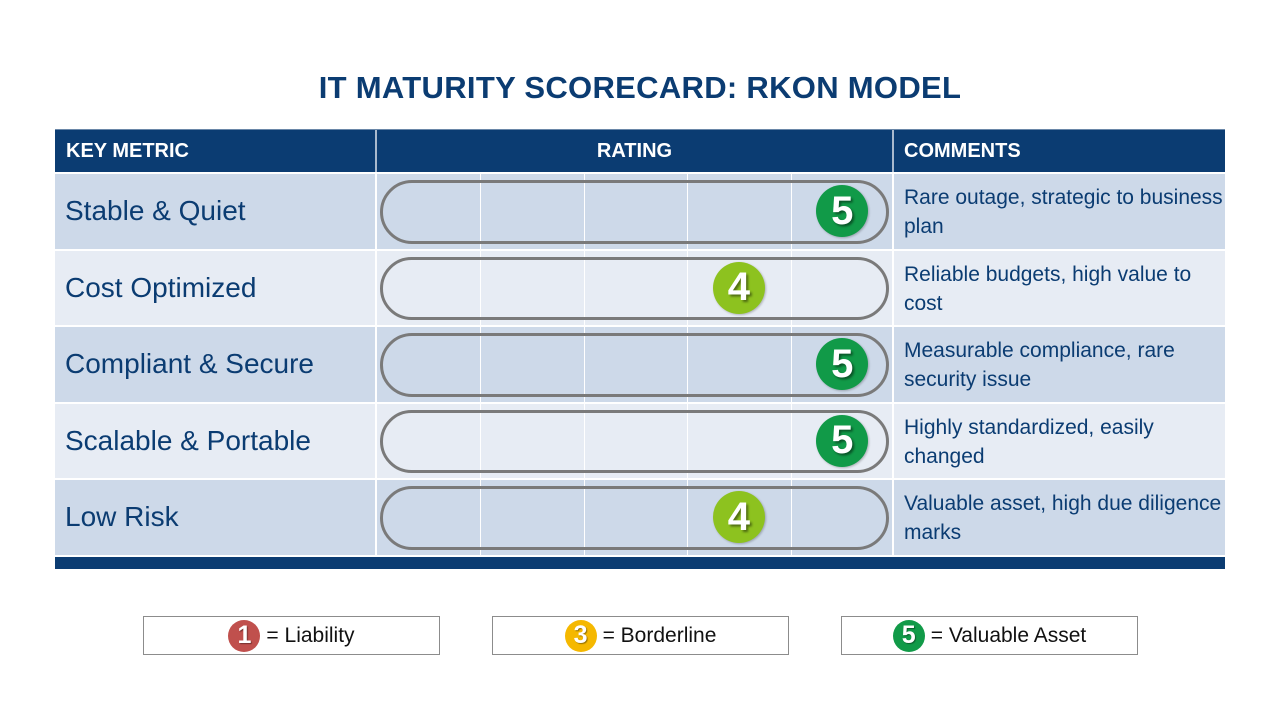 This screenshot has width=1280, height=720. I want to click on header-rating: RATING, so click(635, 151).